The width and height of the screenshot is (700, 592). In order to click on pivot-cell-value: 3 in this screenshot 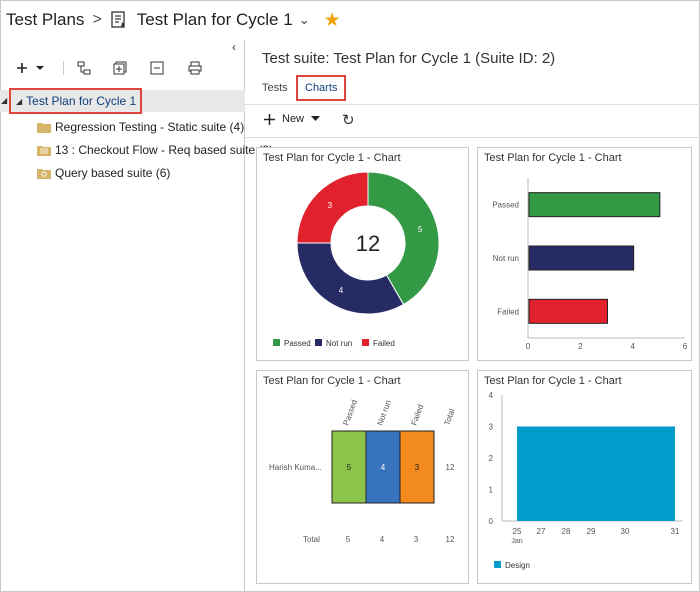, I will do `click(417, 467)`.